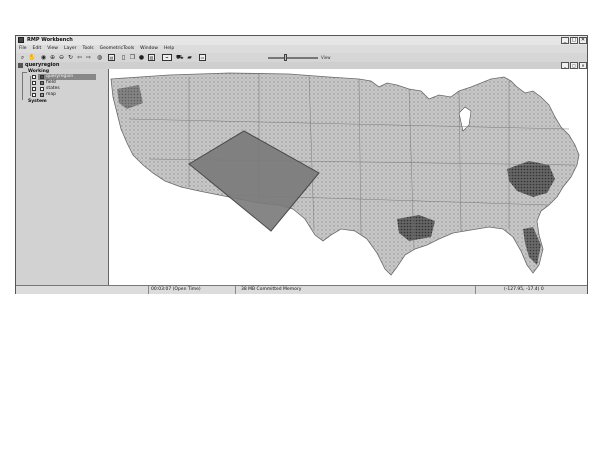  Describe the element at coordinates (202, 57) in the screenshot. I see `window-icon: ▭` at that location.